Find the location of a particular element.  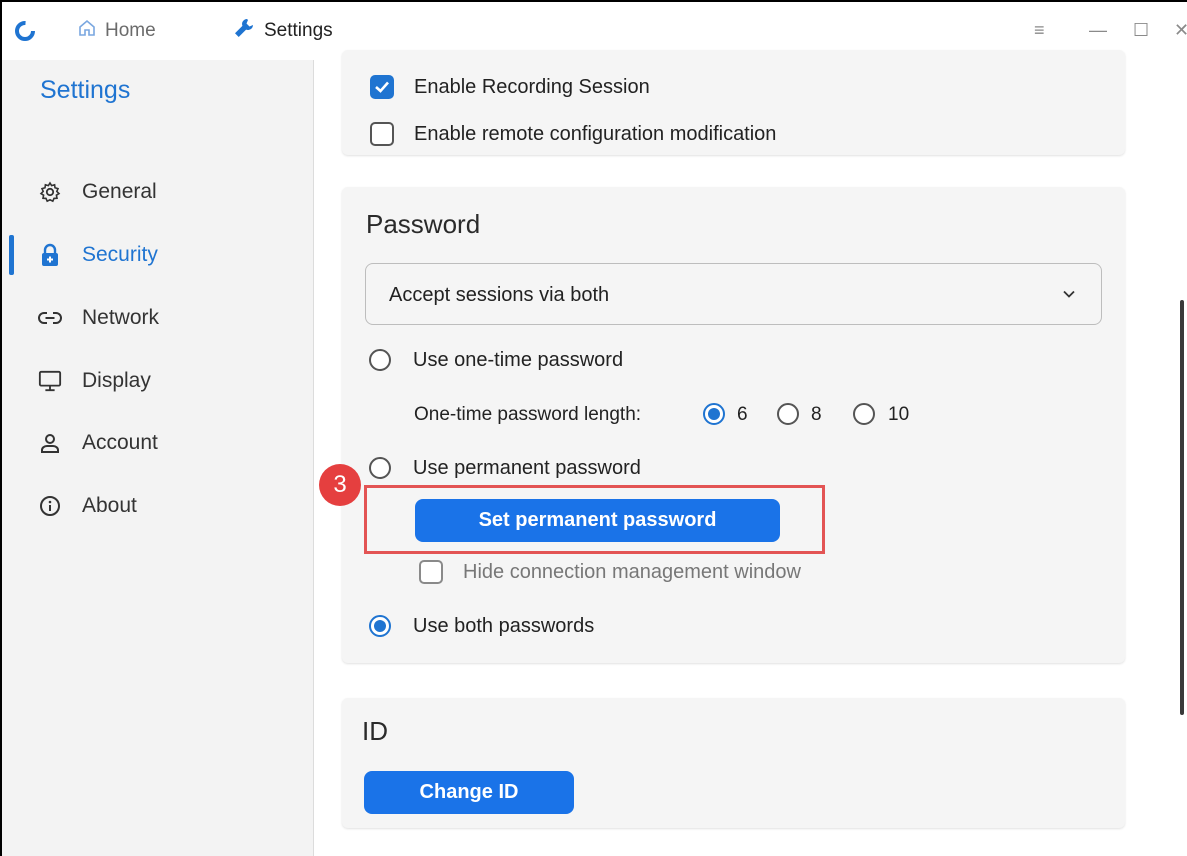

one-time-password-label: Use one-time password is located at coordinates (518, 360).